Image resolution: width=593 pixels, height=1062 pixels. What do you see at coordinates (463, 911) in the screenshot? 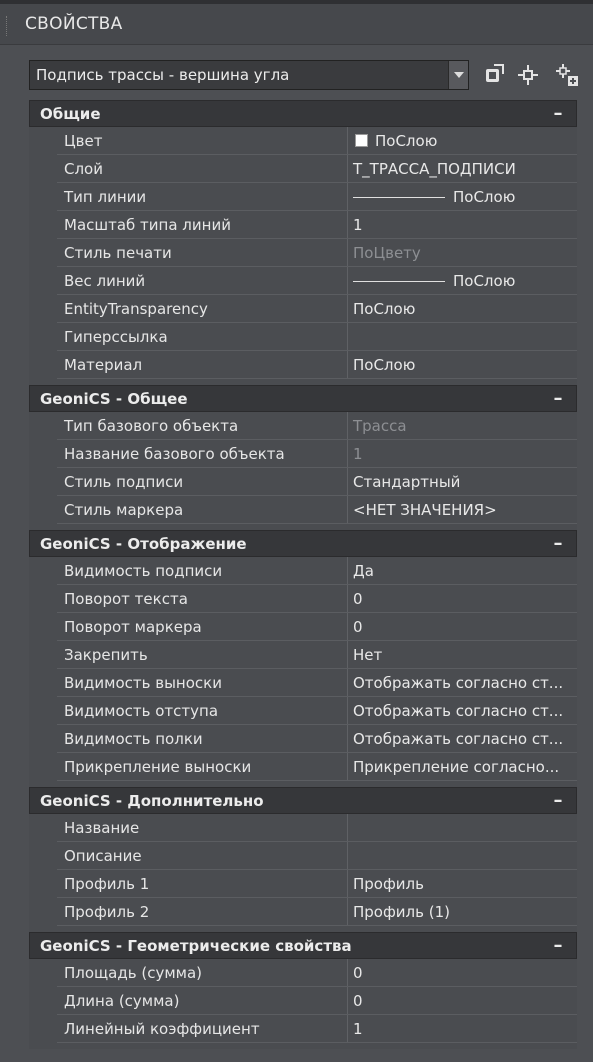
I see `property-value: Профиль (1)` at bounding box center [463, 911].